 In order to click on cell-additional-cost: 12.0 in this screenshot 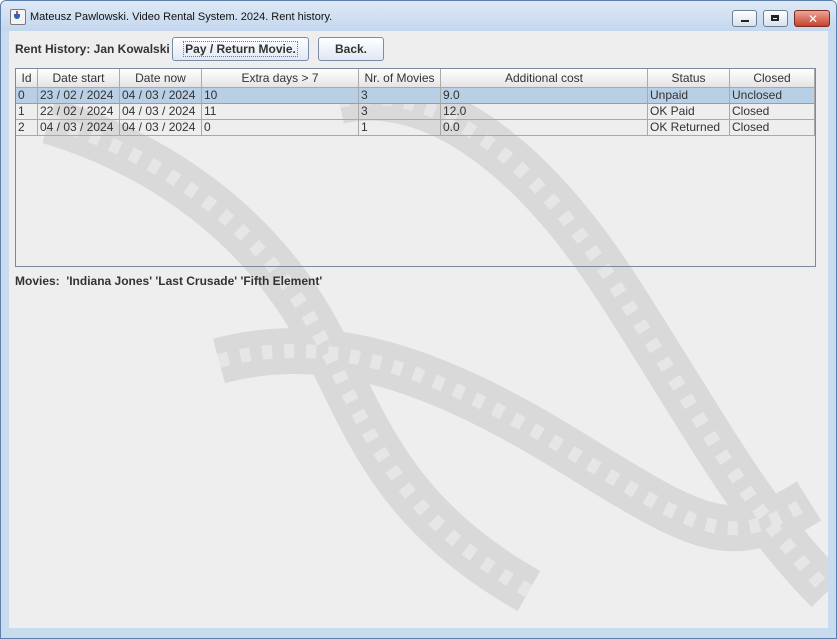, I will do `click(544, 112)`.